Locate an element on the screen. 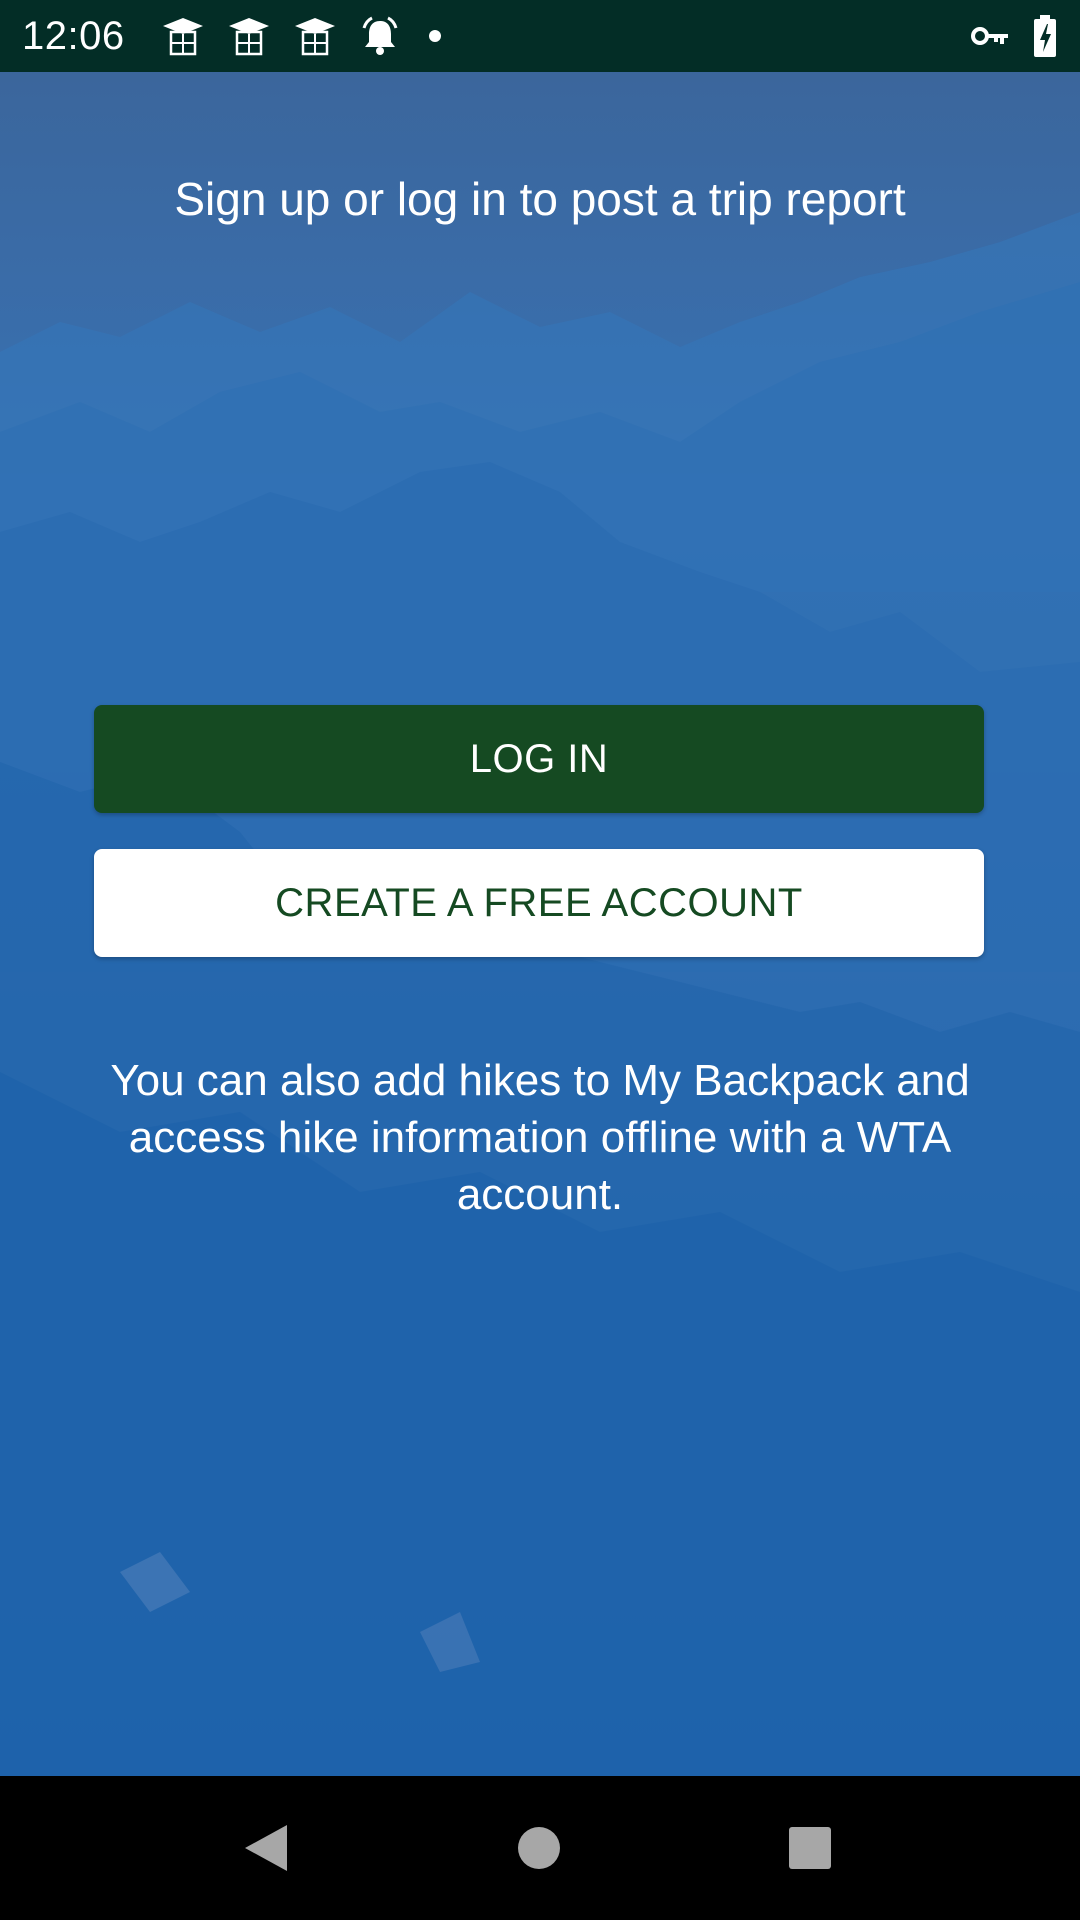 Image resolution: width=1080 pixels, height=1920 pixels. create-account-button: CREATE A FREE ACCOUNT is located at coordinates (539, 903).